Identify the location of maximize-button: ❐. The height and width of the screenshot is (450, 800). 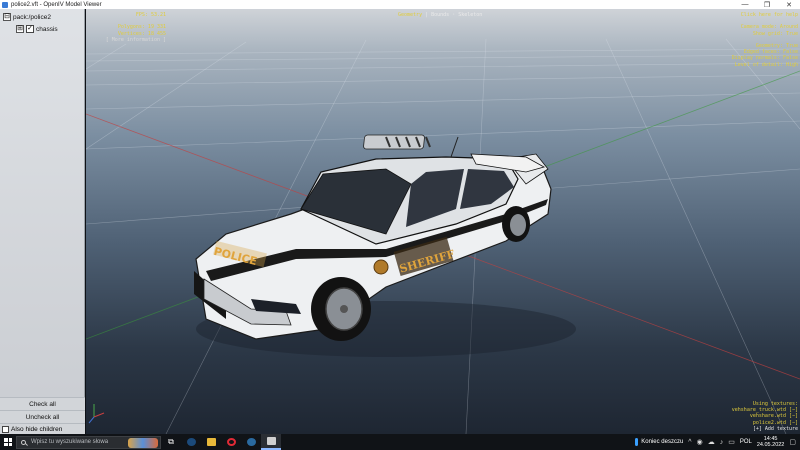
(767, 4).